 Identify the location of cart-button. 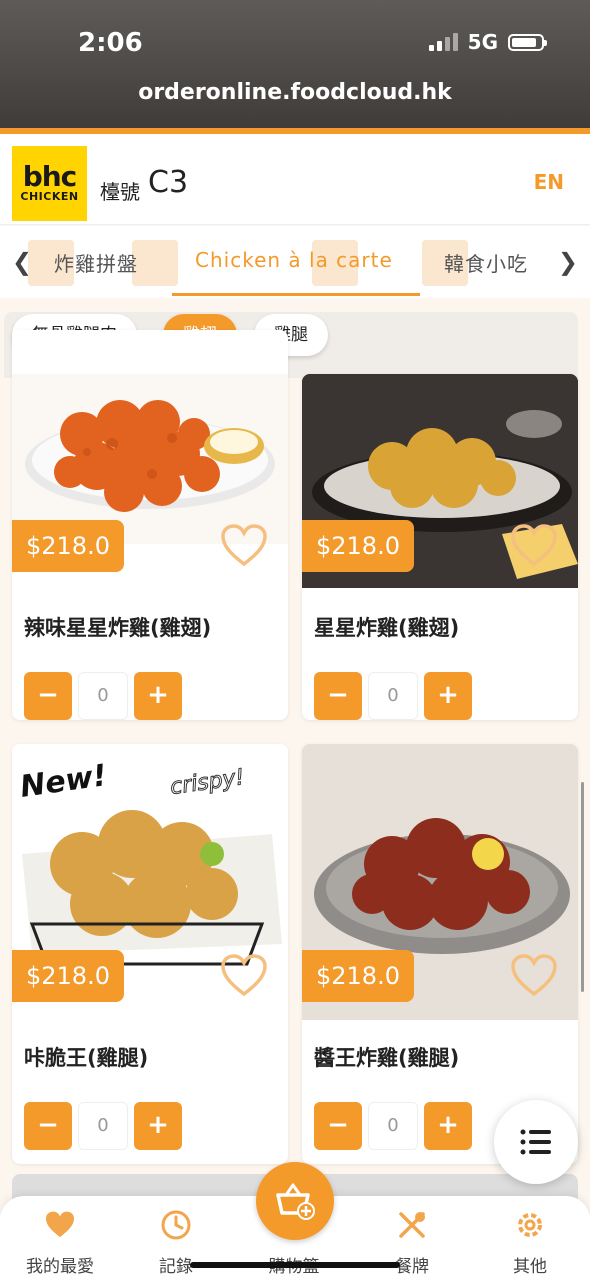
(295, 1201).